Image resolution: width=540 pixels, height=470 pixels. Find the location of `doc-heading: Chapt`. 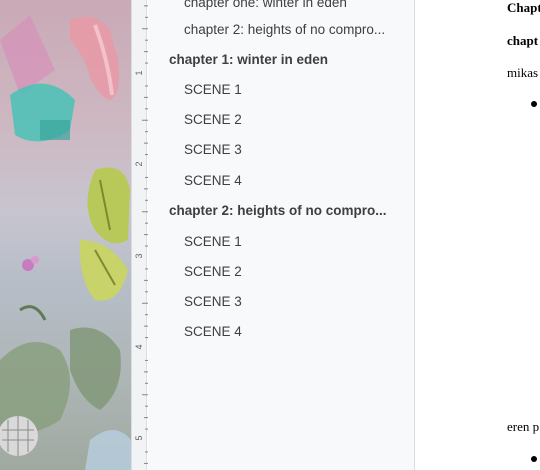

doc-heading: Chapt is located at coordinates (523, 7).